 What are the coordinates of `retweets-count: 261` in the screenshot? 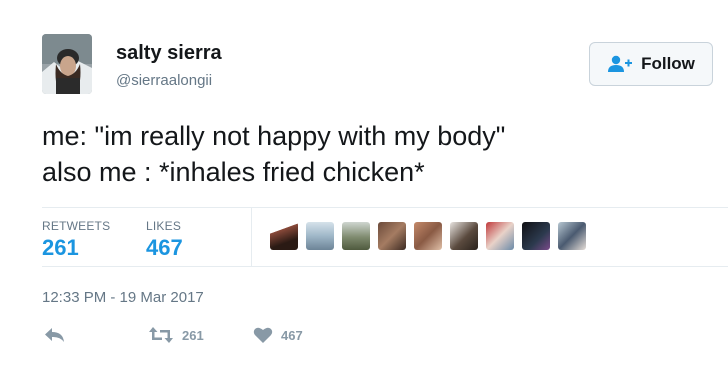 It's located at (60, 248).